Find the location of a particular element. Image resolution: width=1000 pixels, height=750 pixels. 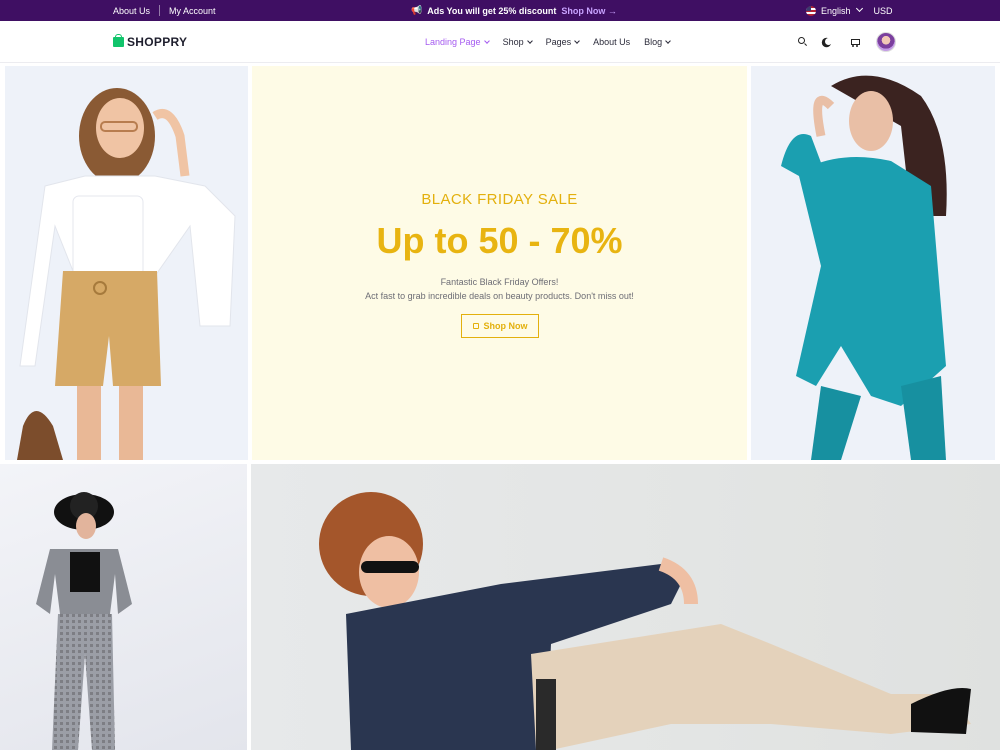

nav-landing-page: Landing Page is located at coordinates (457, 42).